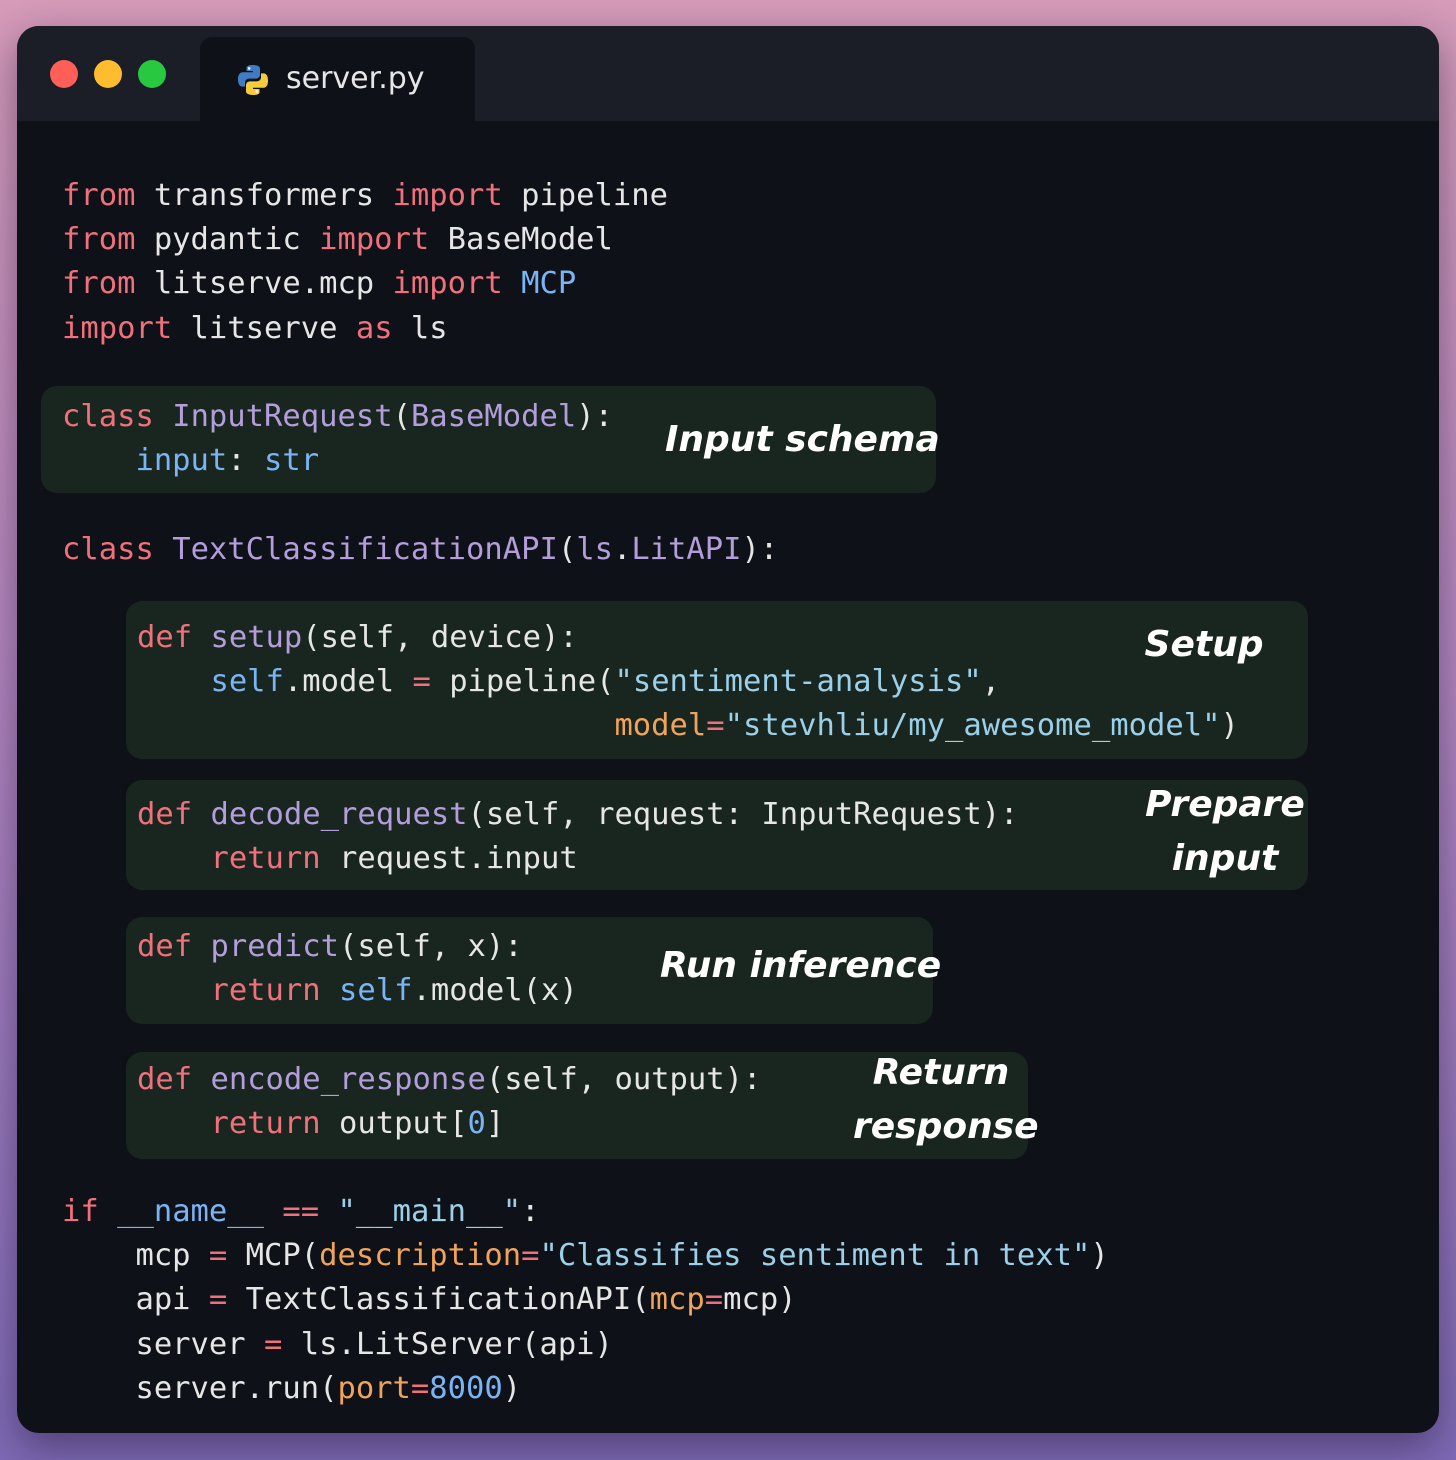 Image resolution: width=1456 pixels, height=1460 pixels. I want to click on code-token: (self, output):, so click(623, 1079).